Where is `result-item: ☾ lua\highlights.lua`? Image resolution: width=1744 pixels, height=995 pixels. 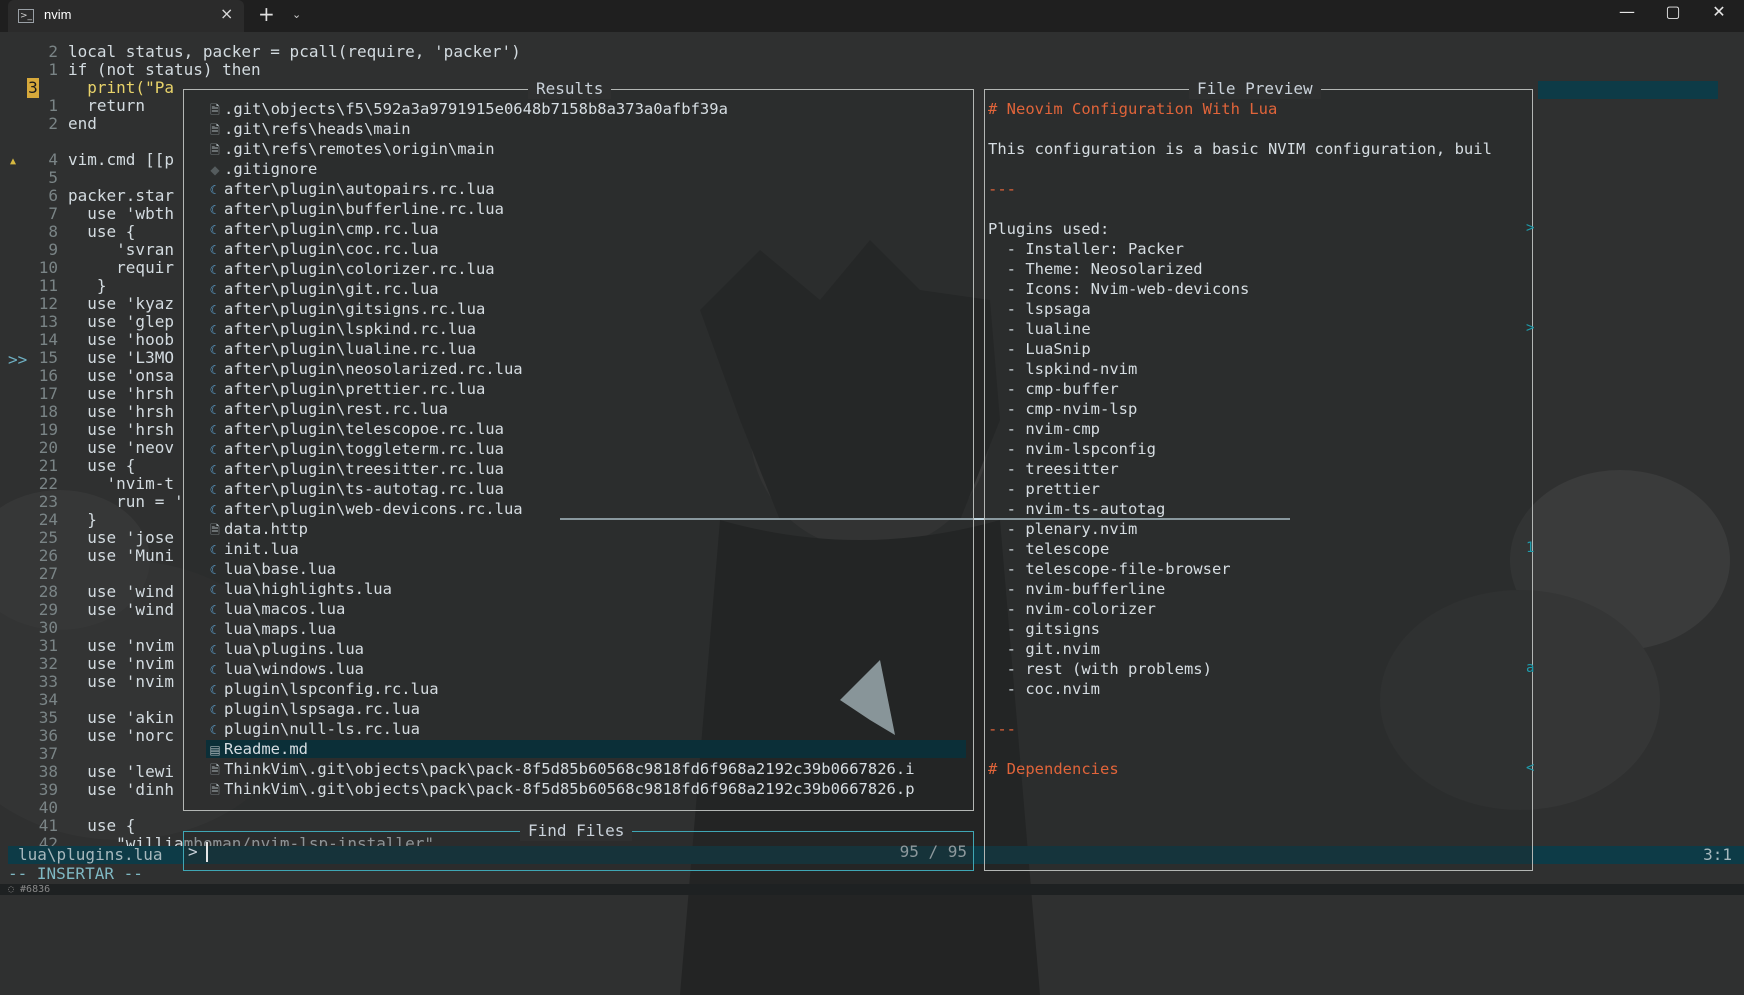
result-item: ☾ lua\highlights.lua is located at coordinates (586, 589).